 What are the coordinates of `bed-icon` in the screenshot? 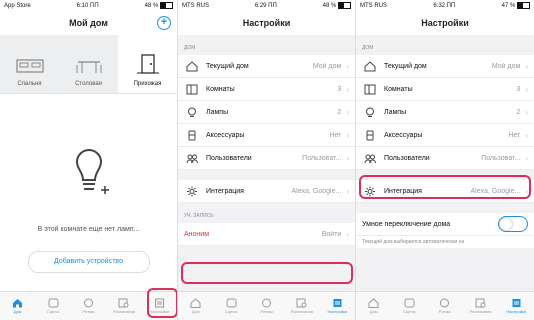 It's located at (29, 66).